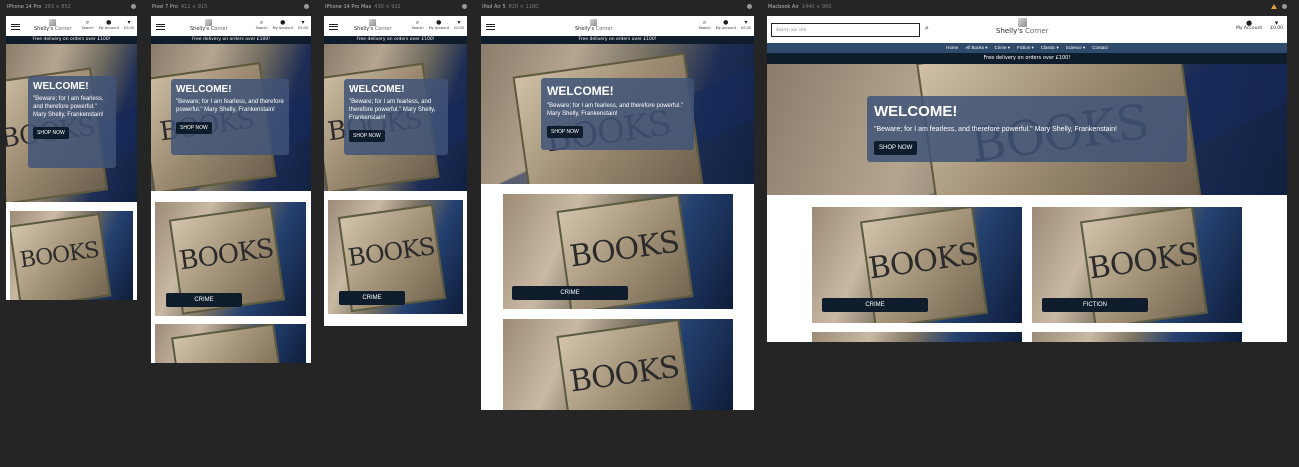 The width and height of the screenshot is (1299, 467). I want to click on nav-fiction: Fiction ▾, so click(1025, 48).